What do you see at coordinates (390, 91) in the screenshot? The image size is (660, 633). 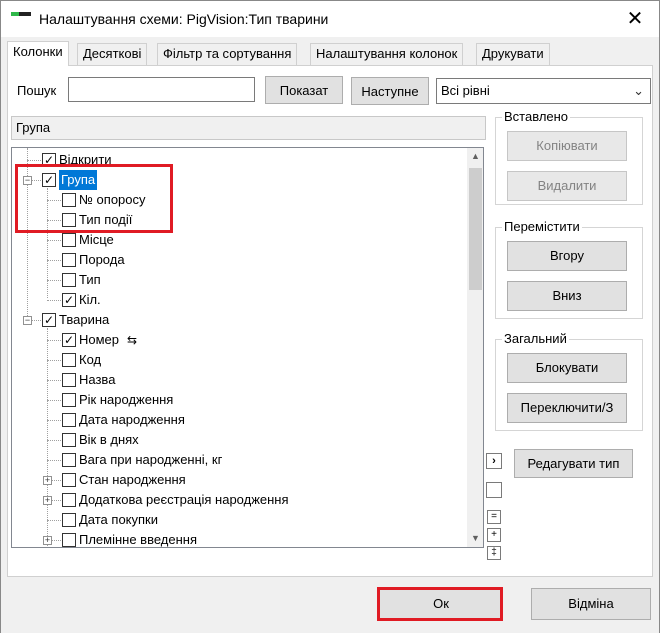 I see `next-button: Наступне` at bounding box center [390, 91].